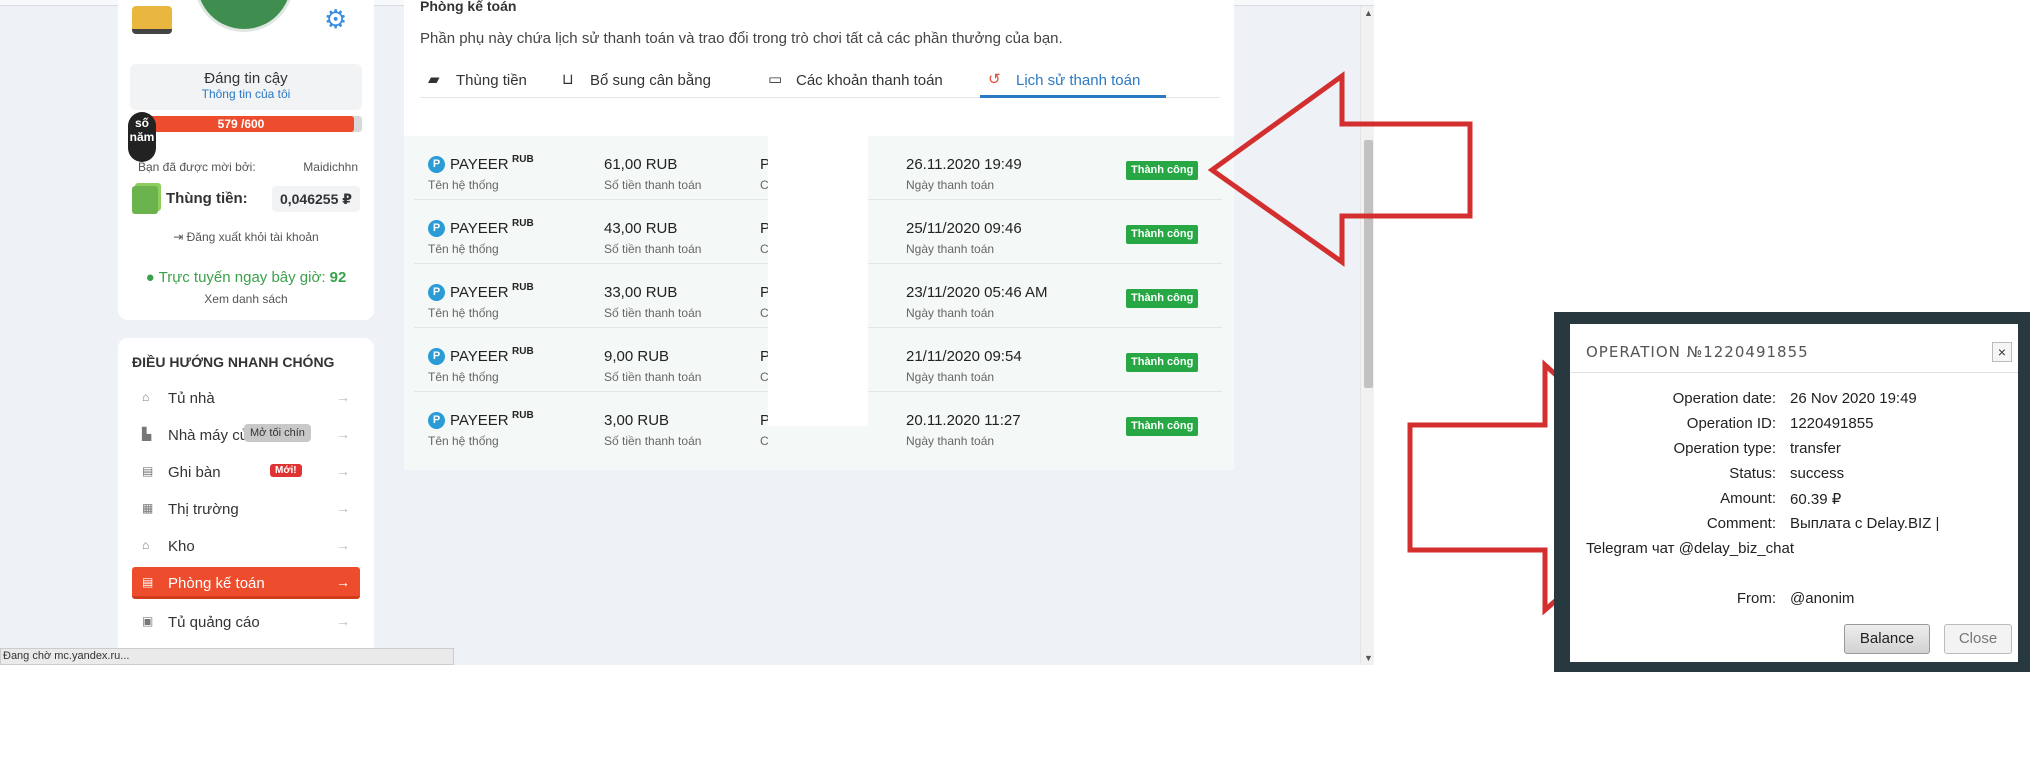 This screenshot has height=768, width=2038. I want to click on online-count: 92, so click(338, 277).